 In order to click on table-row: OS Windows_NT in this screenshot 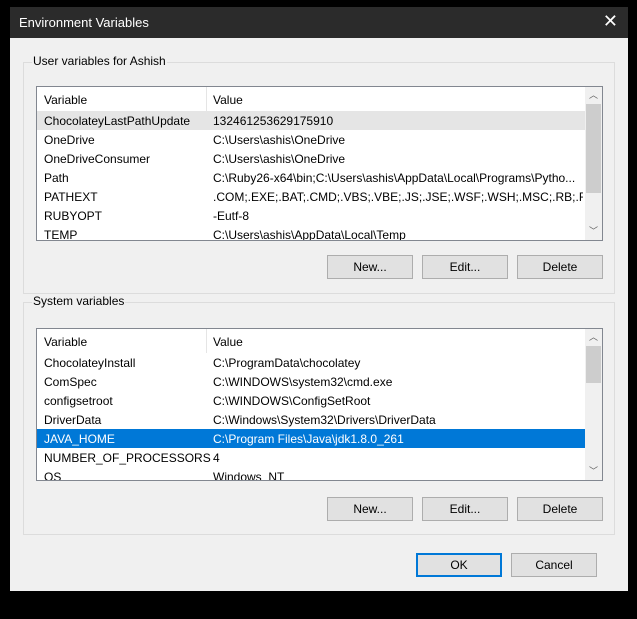, I will do `click(319, 474)`.